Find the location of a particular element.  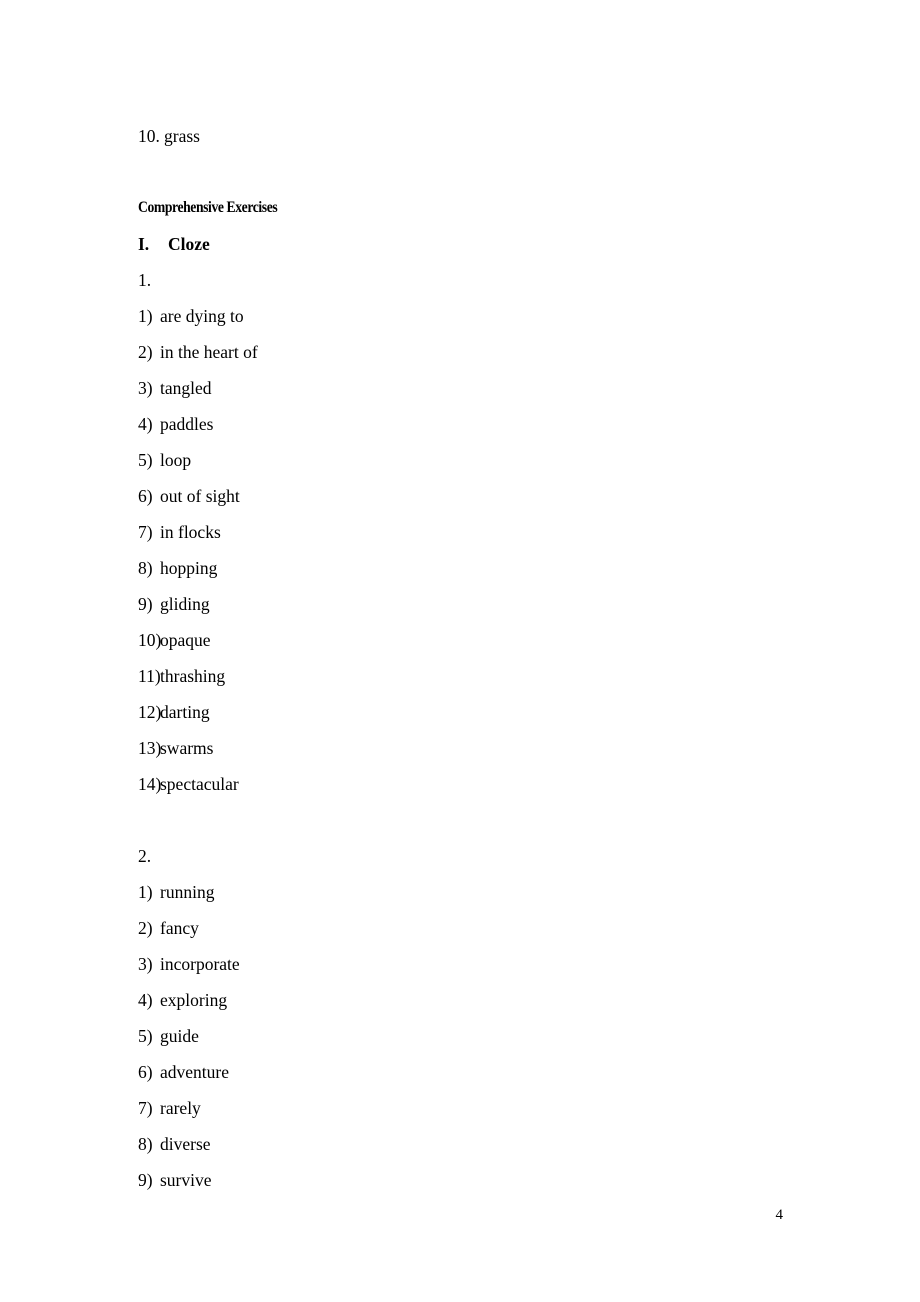

answer-text: fancy is located at coordinates (179, 928).